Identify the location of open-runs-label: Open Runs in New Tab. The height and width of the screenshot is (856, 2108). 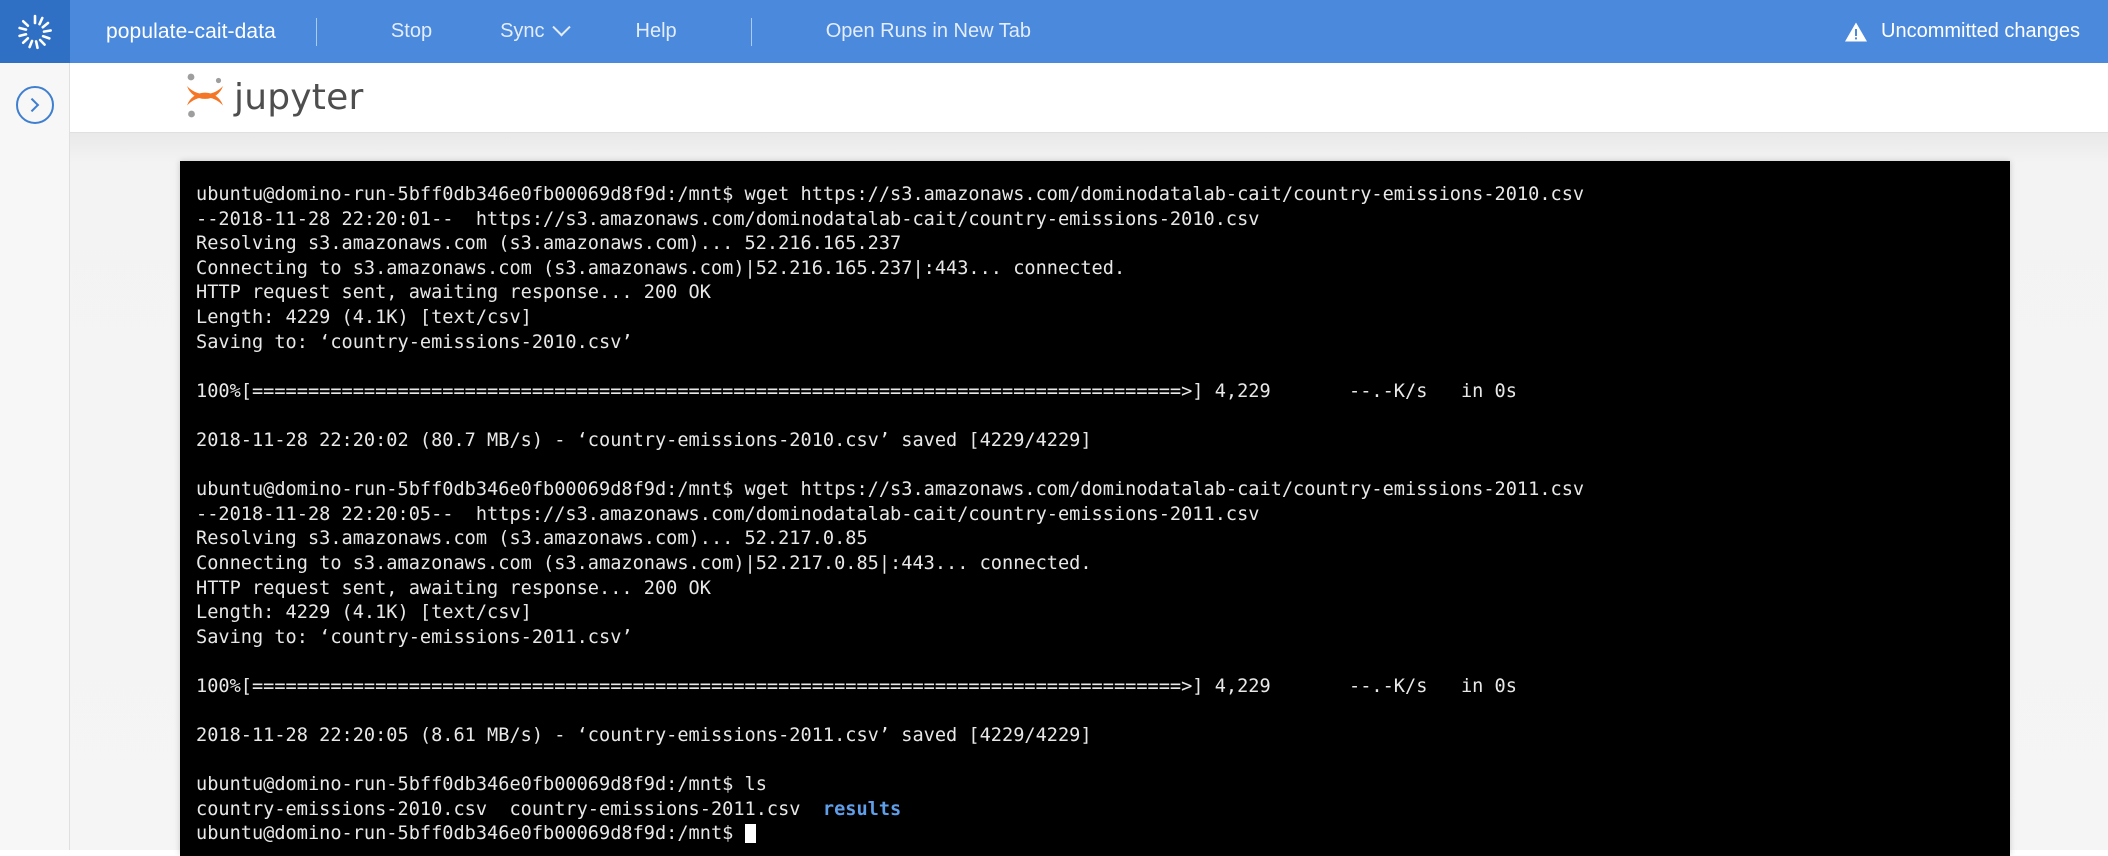
(928, 31).